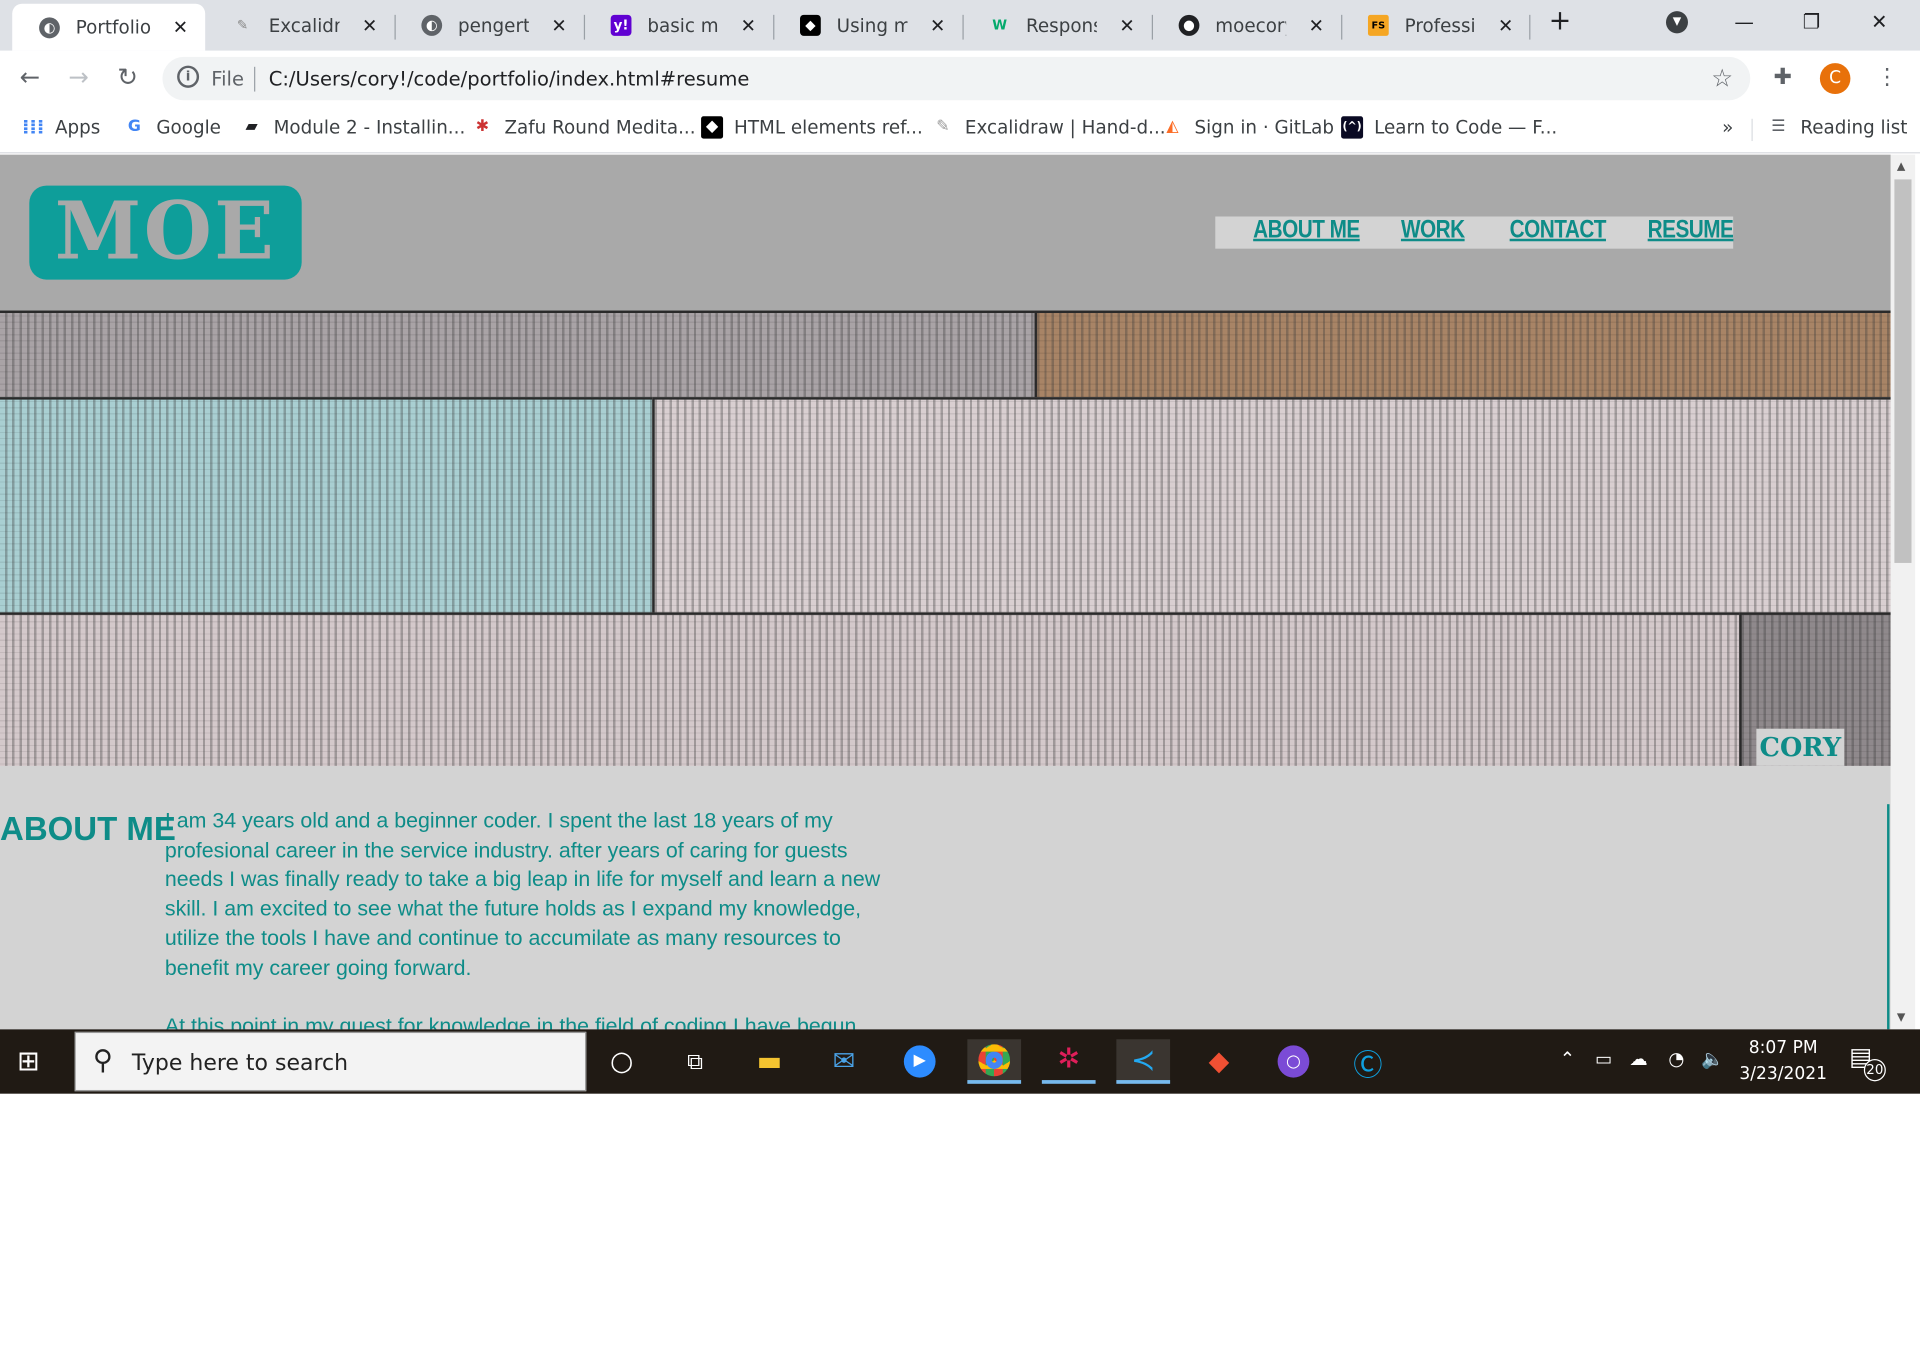  Describe the element at coordinates (1888, 917) in the screenshot. I see `accent-line` at that location.